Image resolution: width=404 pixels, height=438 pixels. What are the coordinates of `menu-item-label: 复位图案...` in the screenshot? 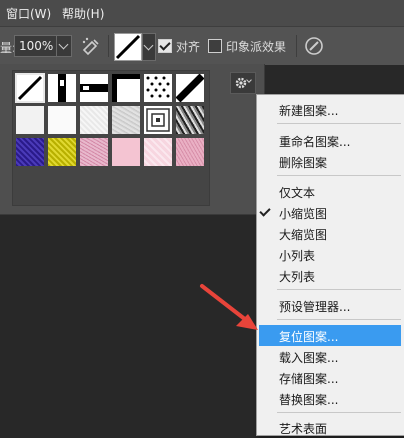 It's located at (309, 337).